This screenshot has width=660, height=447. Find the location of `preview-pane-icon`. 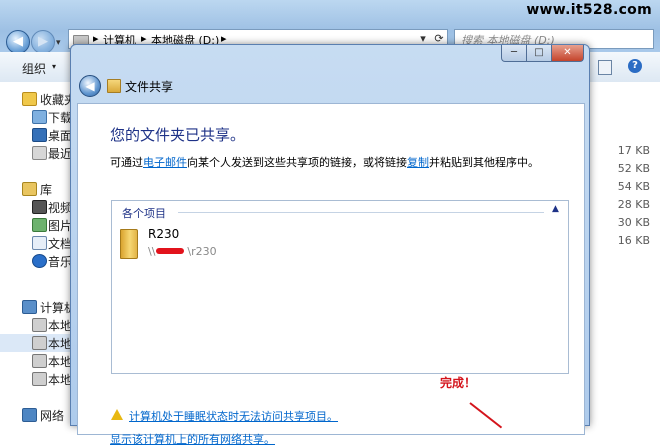

preview-pane-icon is located at coordinates (605, 67).